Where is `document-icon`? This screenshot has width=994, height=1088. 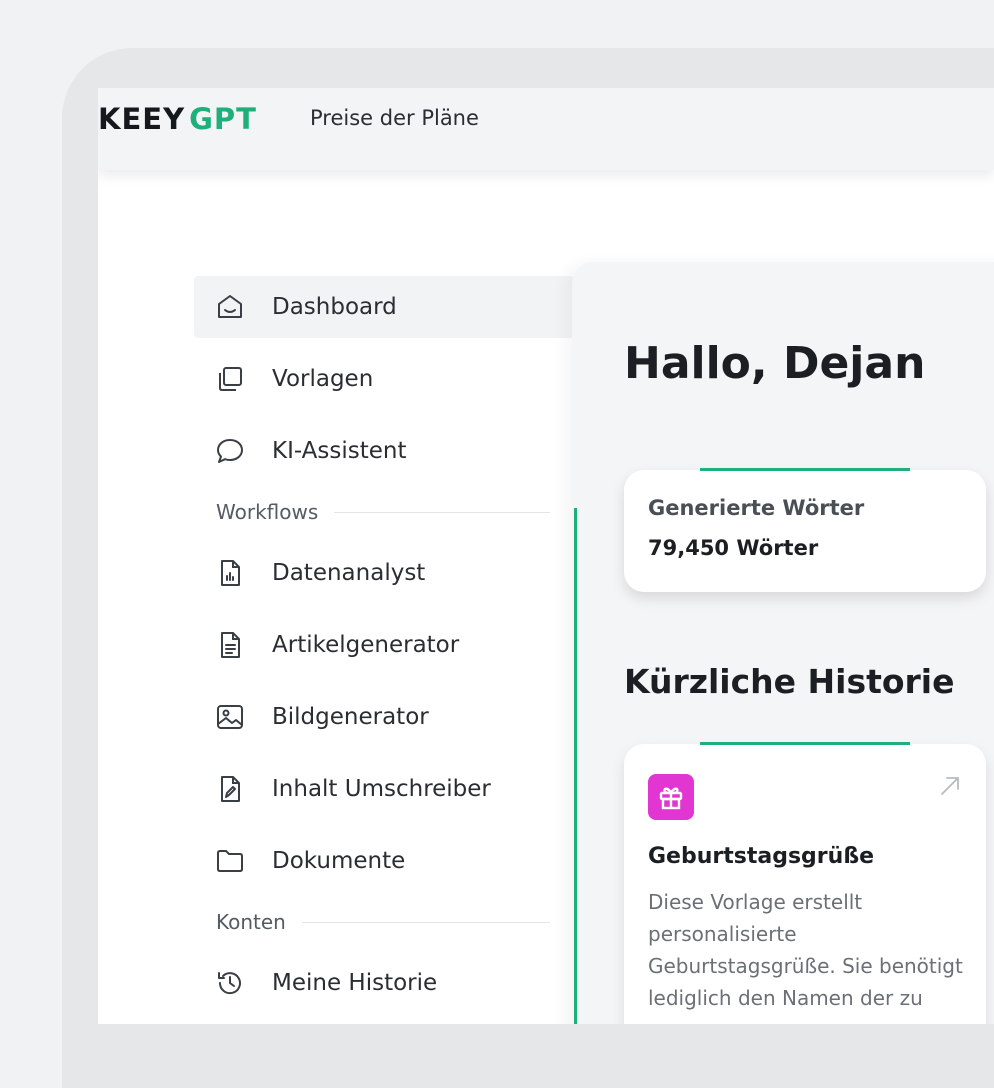 document-icon is located at coordinates (230, 645).